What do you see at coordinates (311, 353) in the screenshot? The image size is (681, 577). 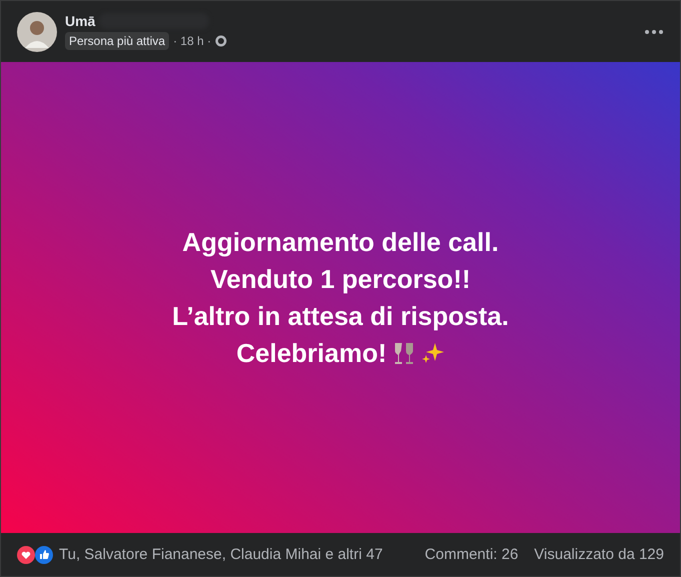 I see `post-text: Celebriamo!` at bounding box center [311, 353].